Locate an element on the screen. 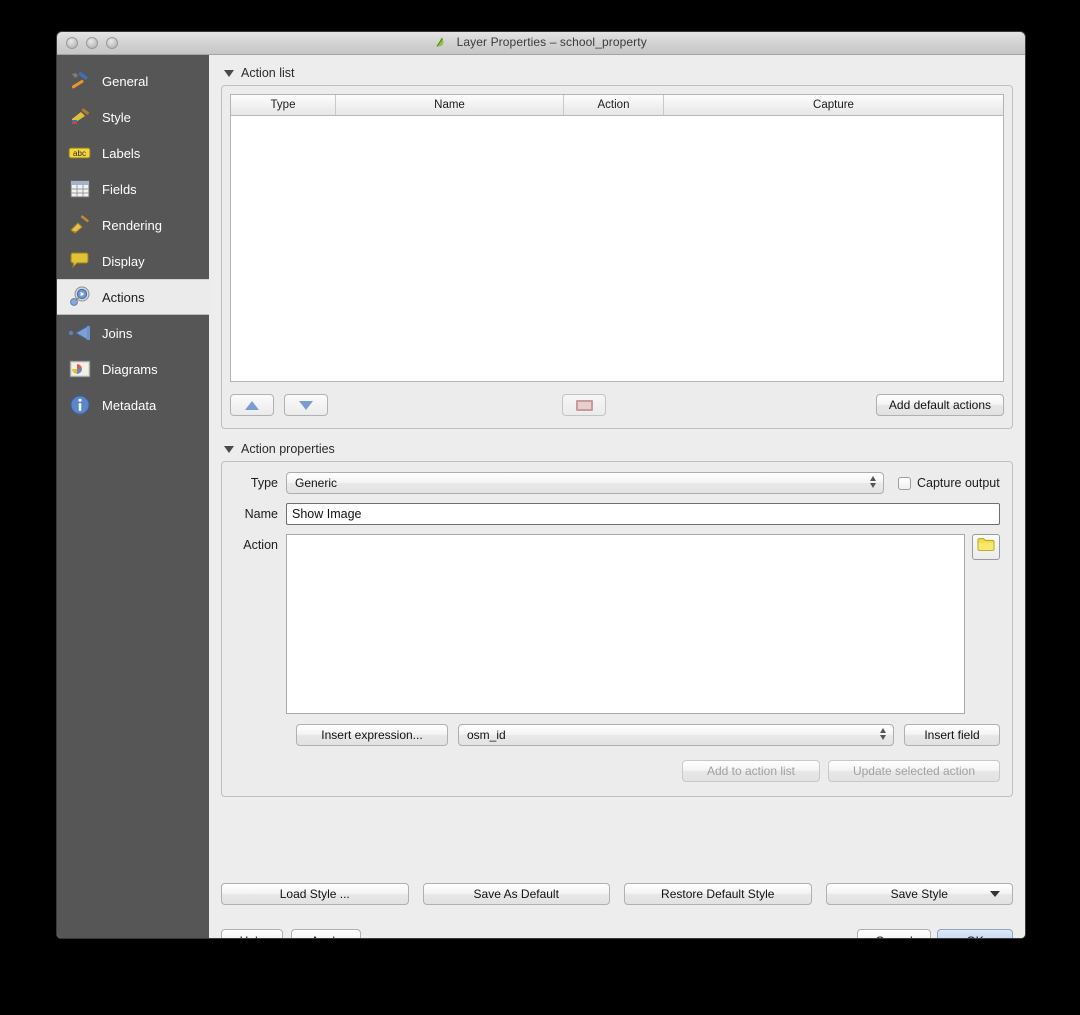 The image size is (1080, 1015). move-up-button is located at coordinates (252, 405).